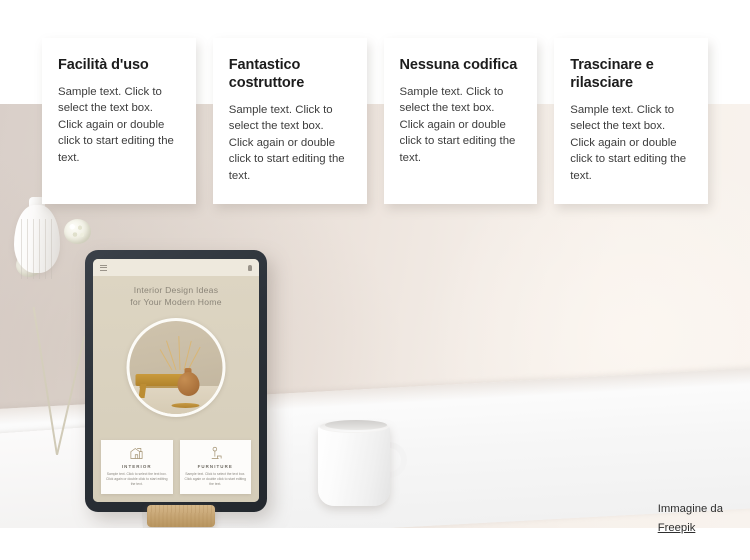  Describe the element at coordinates (77, 231) in the screenshot. I see `flower-bloom` at that location.